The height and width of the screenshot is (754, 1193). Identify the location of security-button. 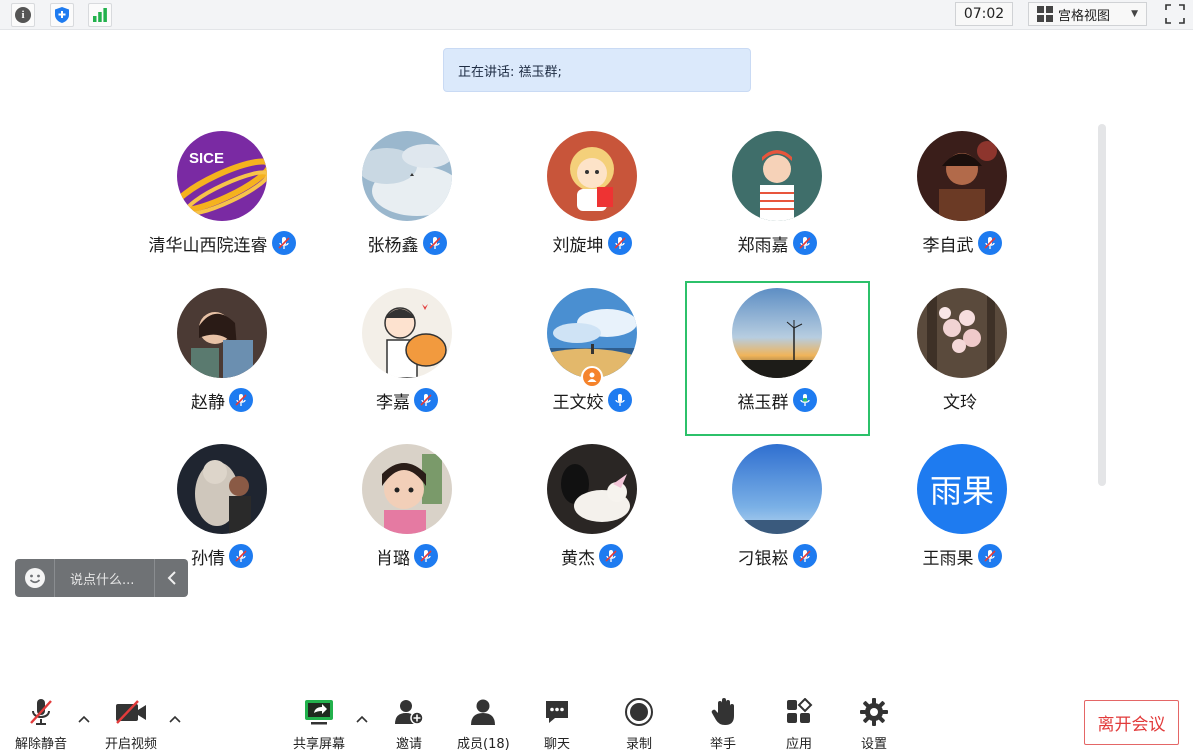
(62, 15).